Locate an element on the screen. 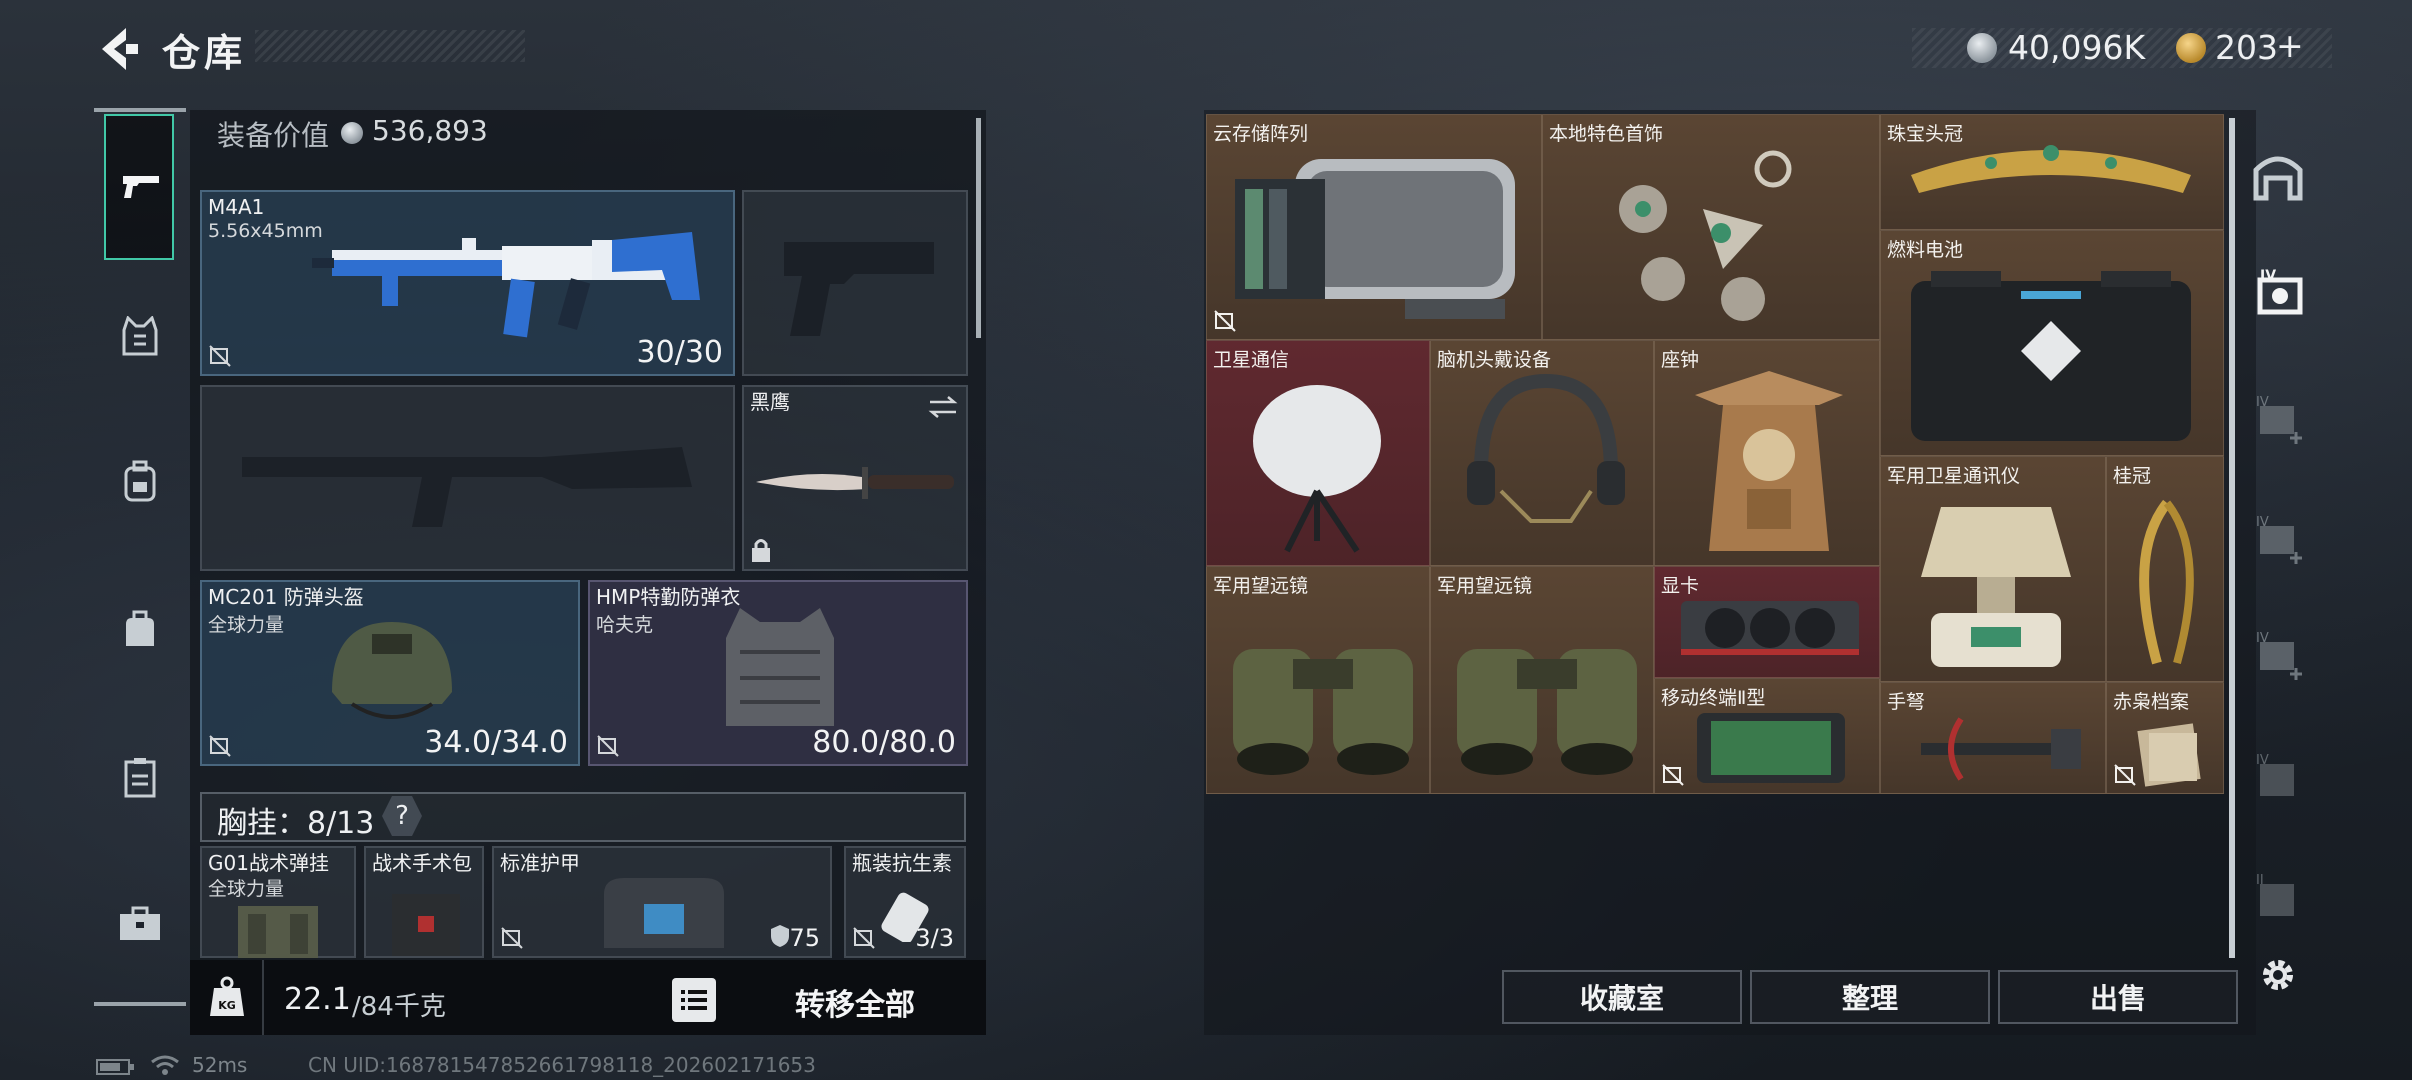 This screenshot has height=1080, width=2412. stash-item: 显卡 is located at coordinates (1767, 622).